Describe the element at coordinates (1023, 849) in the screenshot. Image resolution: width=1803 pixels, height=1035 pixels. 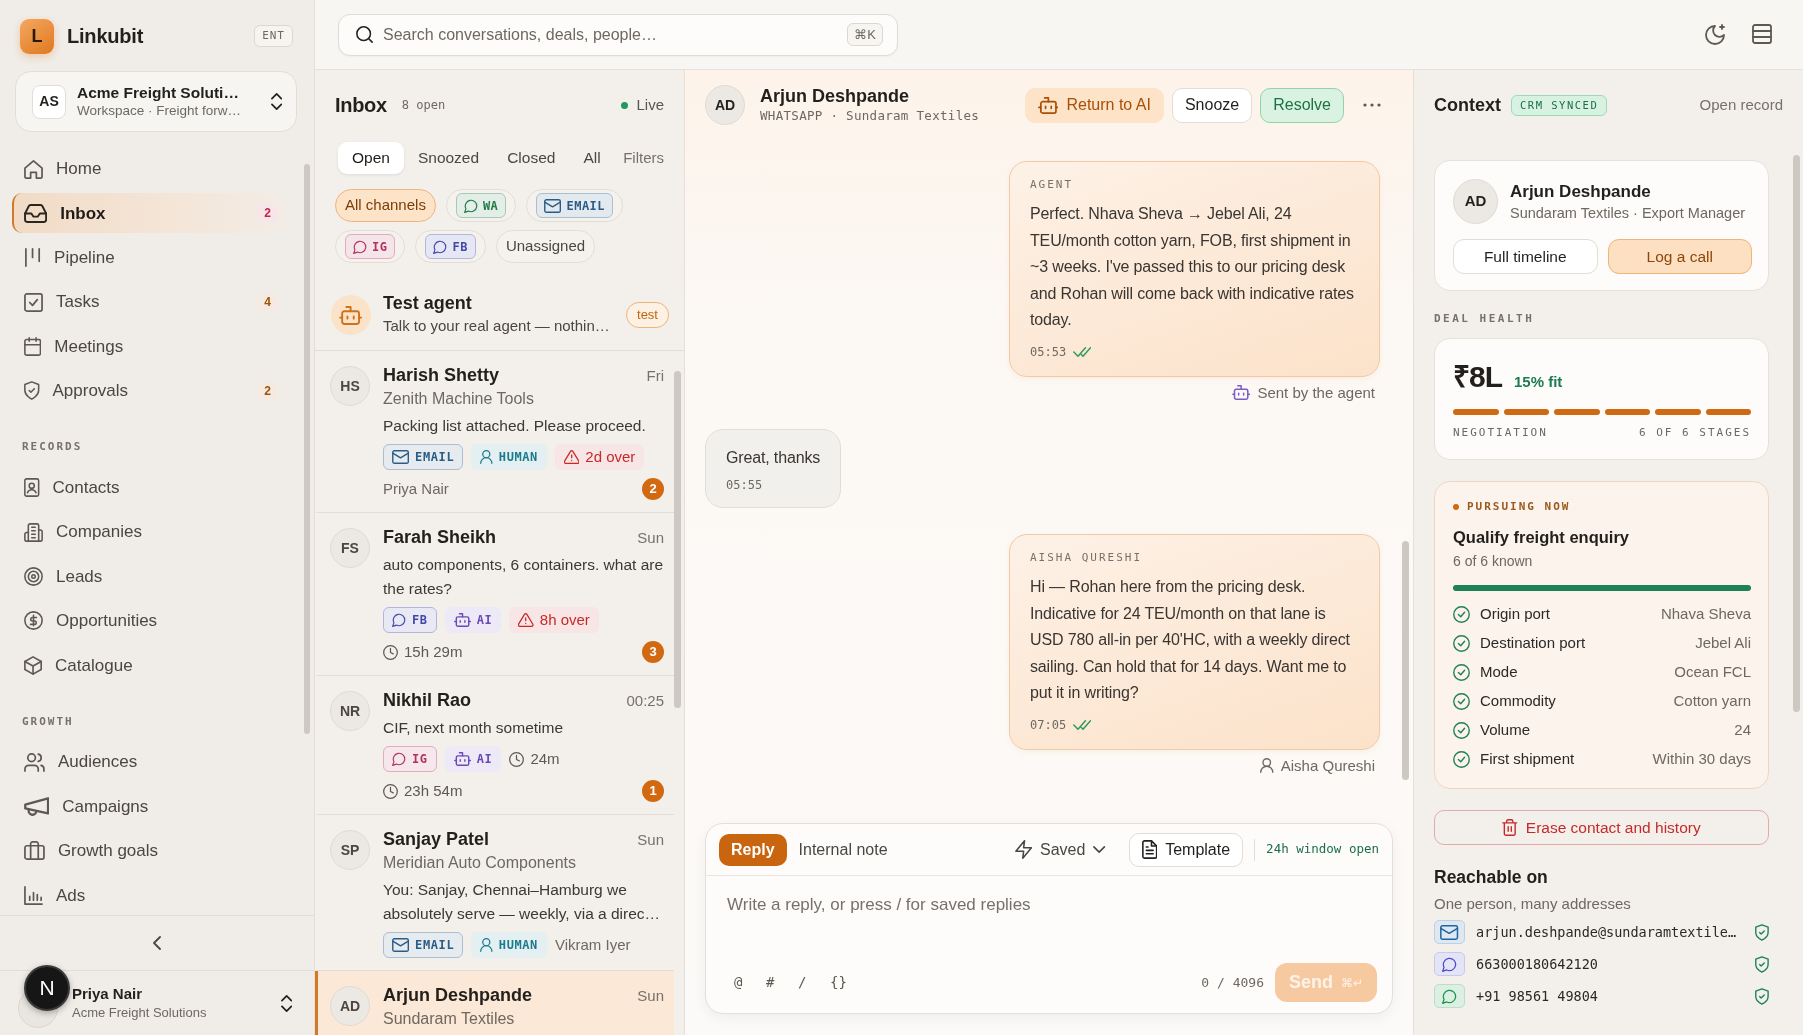
I see `lightning-icon` at that location.